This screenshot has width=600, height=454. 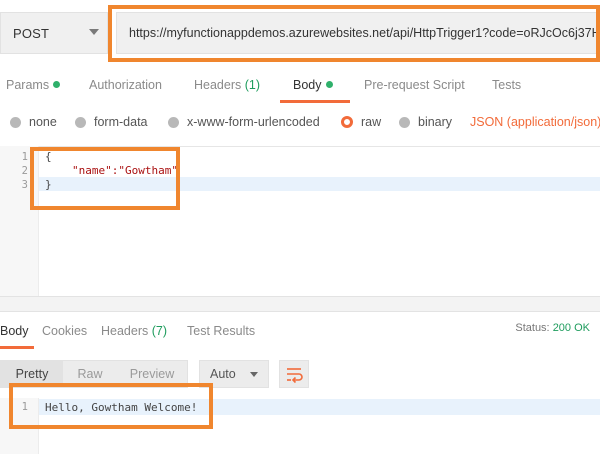 I want to click on radio-raw: raw, so click(x=361, y=122).